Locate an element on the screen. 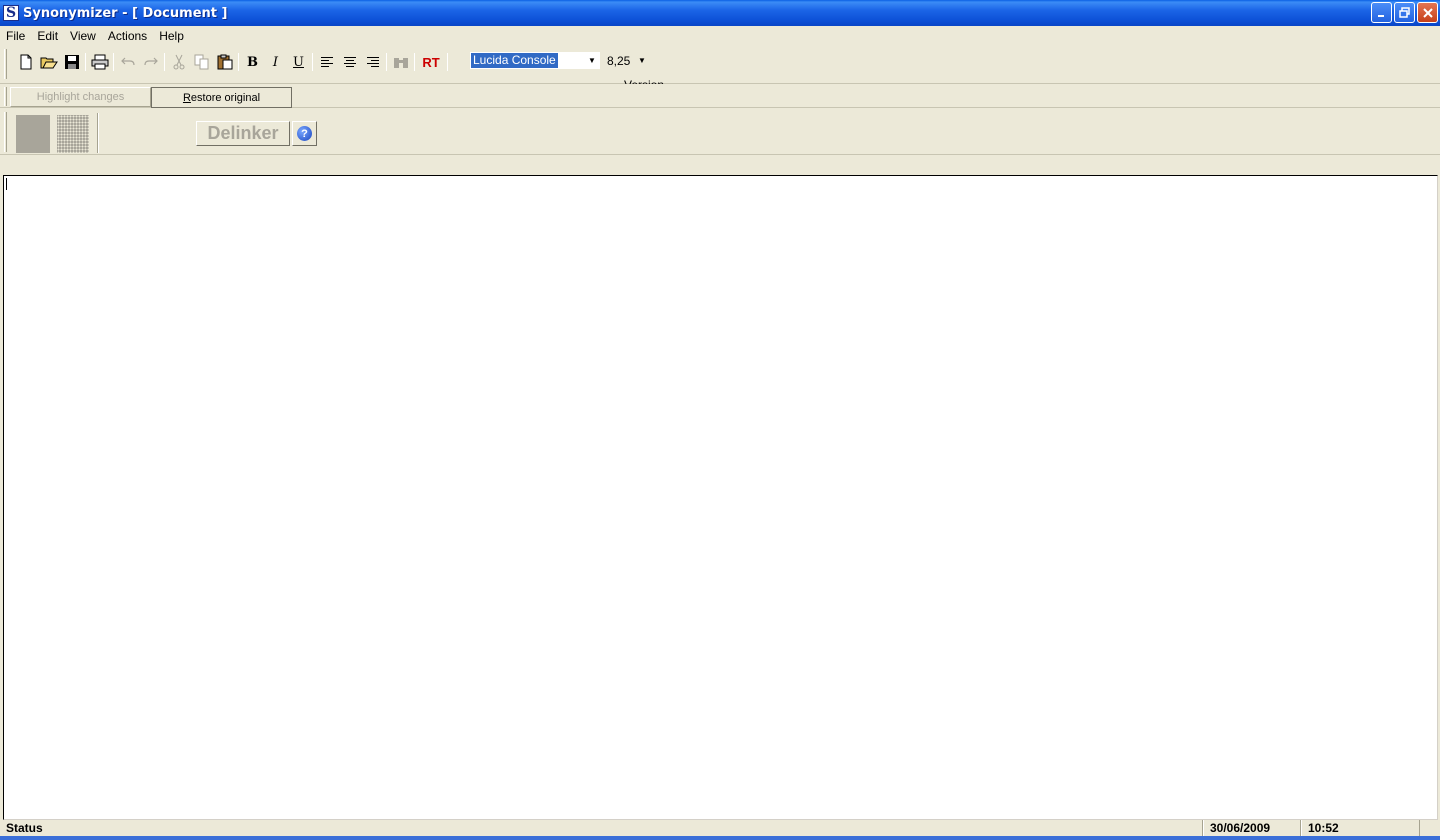  align-left-button is located at coordinates (326, 62).